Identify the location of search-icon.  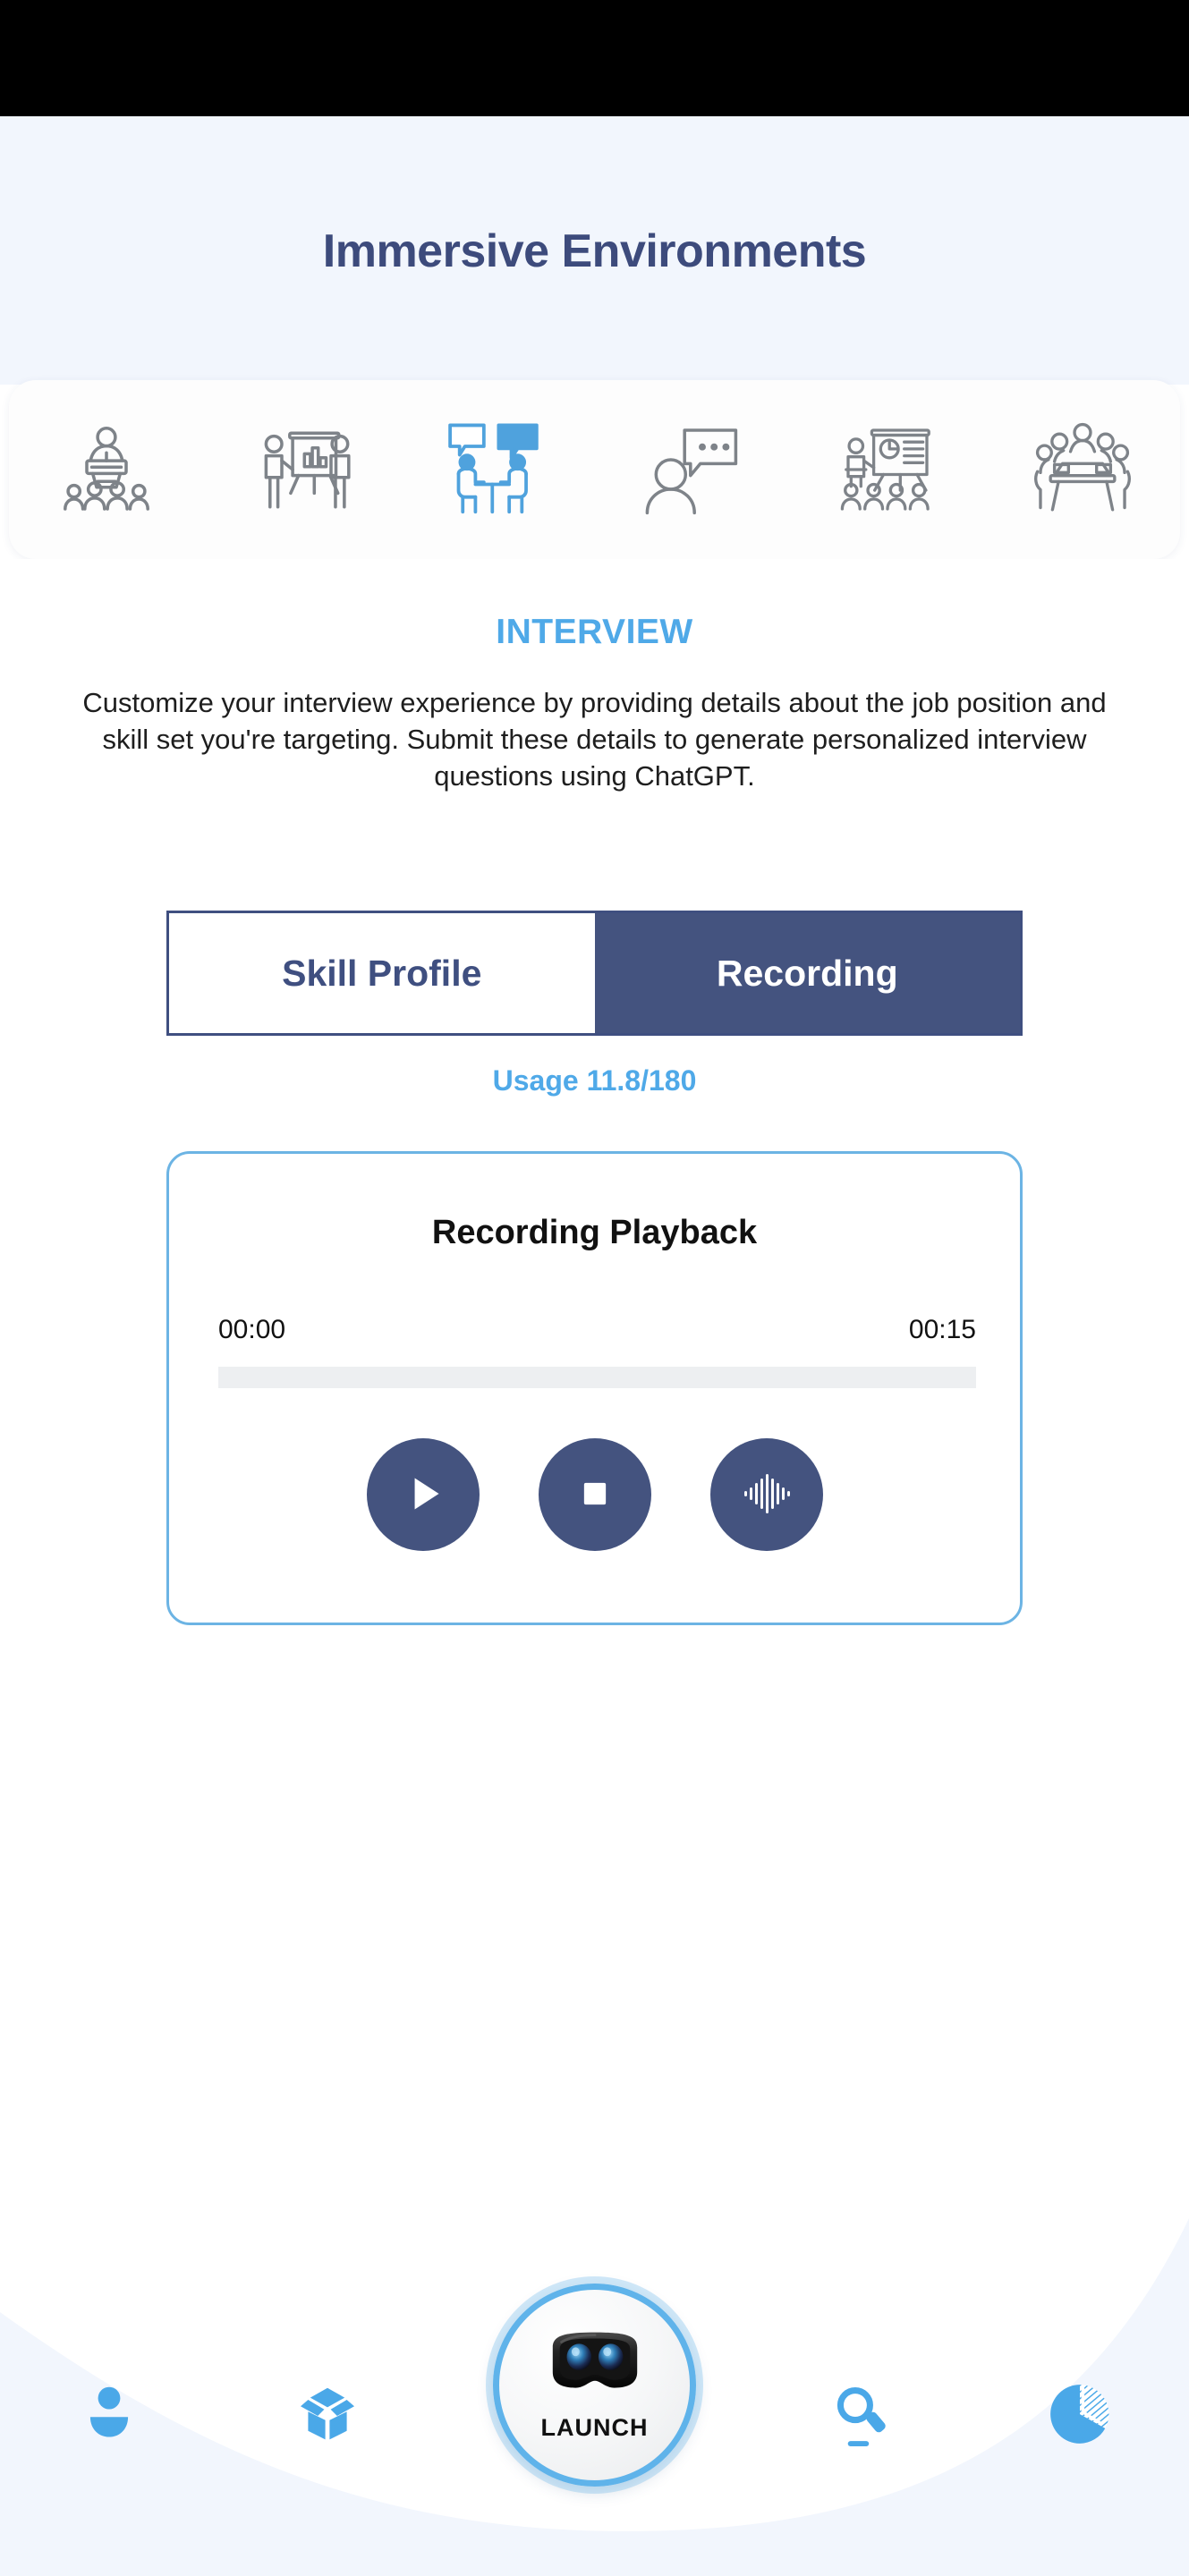
(861, 2419).